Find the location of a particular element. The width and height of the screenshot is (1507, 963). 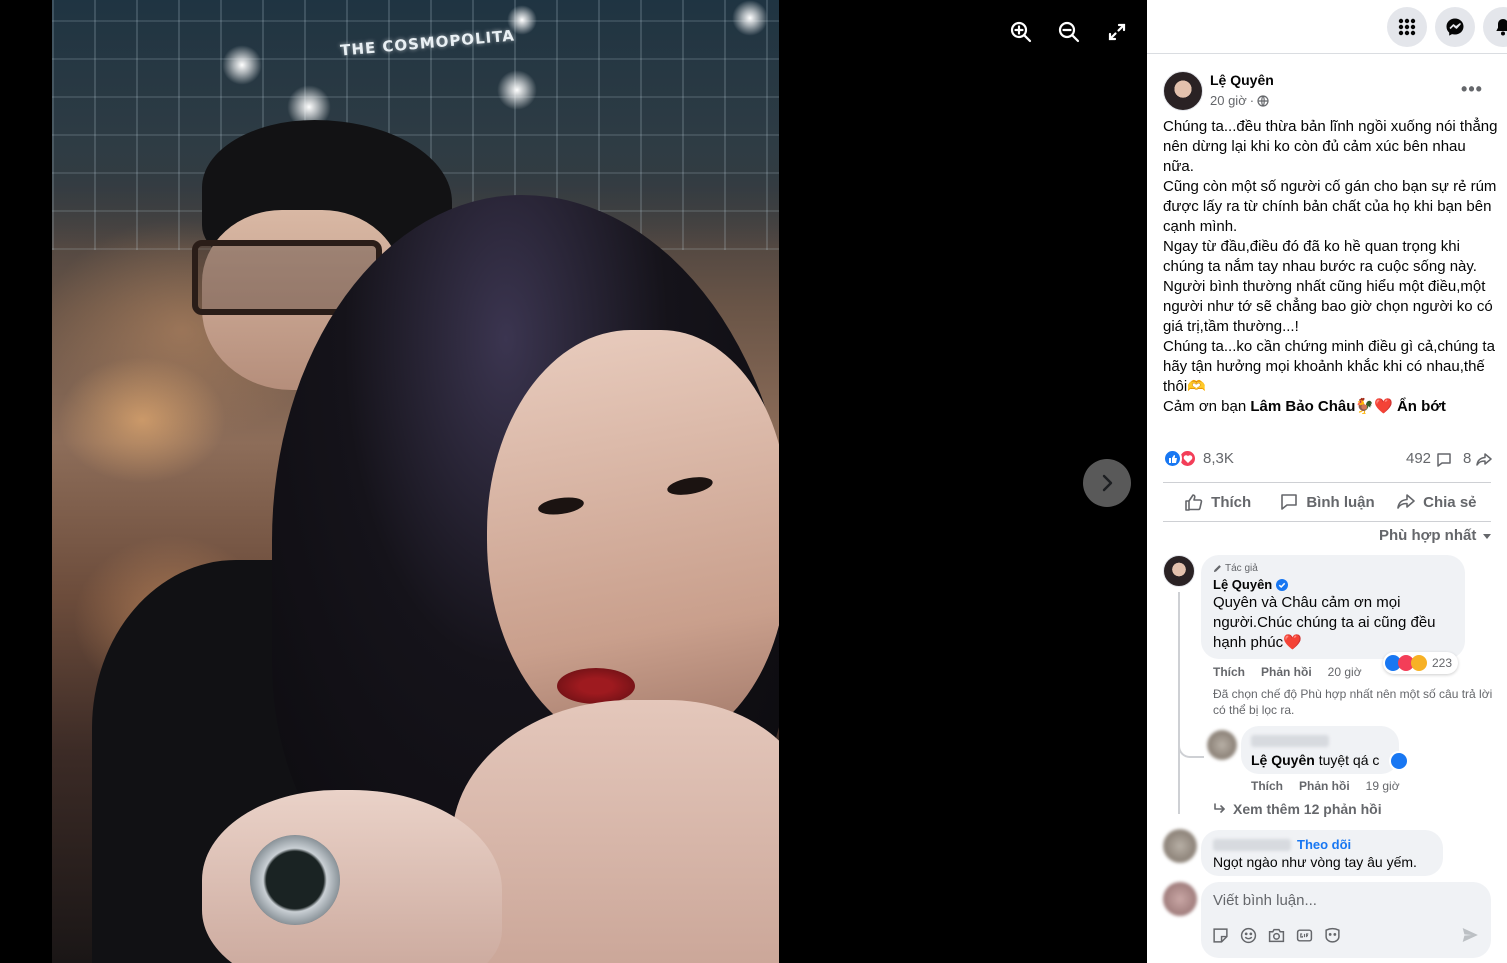

like-label: Thích is located at coordinates (1231, 502).